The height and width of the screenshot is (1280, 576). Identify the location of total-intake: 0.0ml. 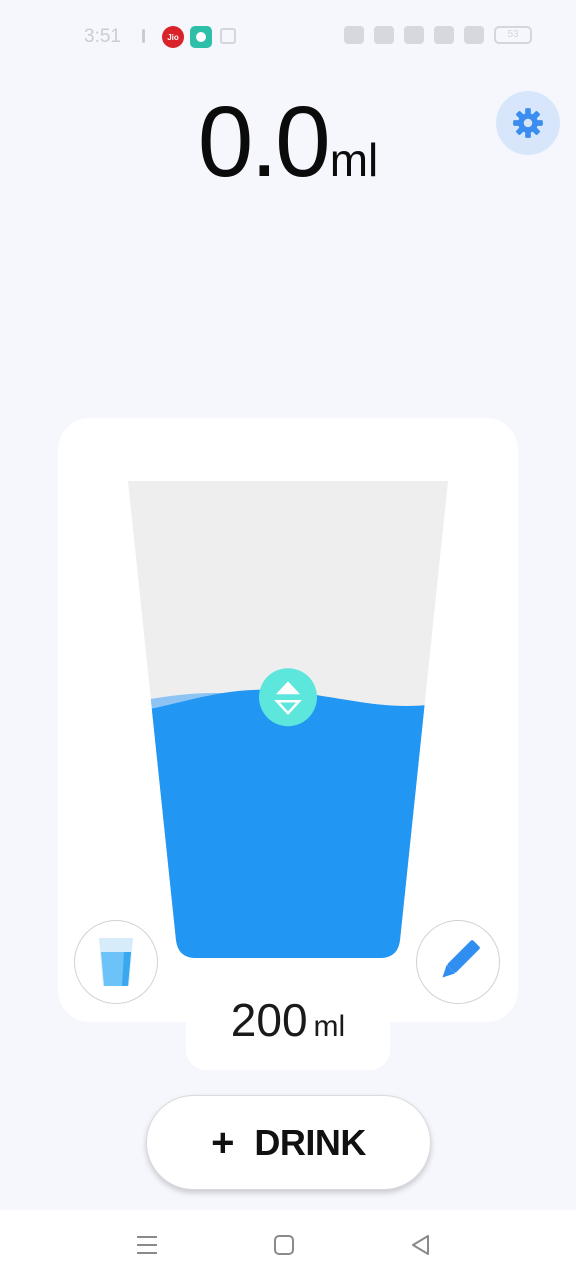
(288, 142).